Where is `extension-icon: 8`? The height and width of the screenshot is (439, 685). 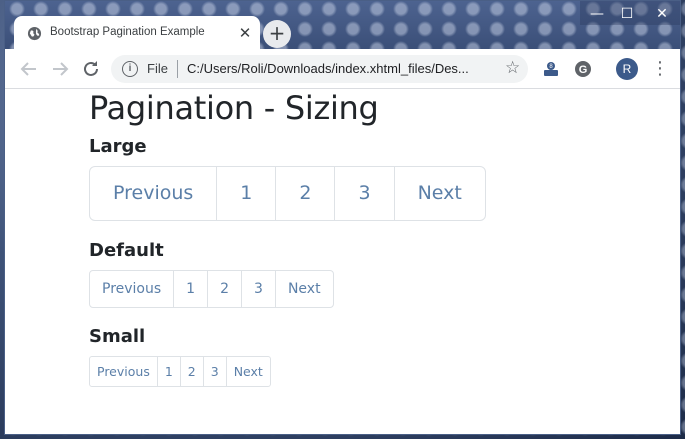
extension-icon: 8 is located at coordinates (551, 69).